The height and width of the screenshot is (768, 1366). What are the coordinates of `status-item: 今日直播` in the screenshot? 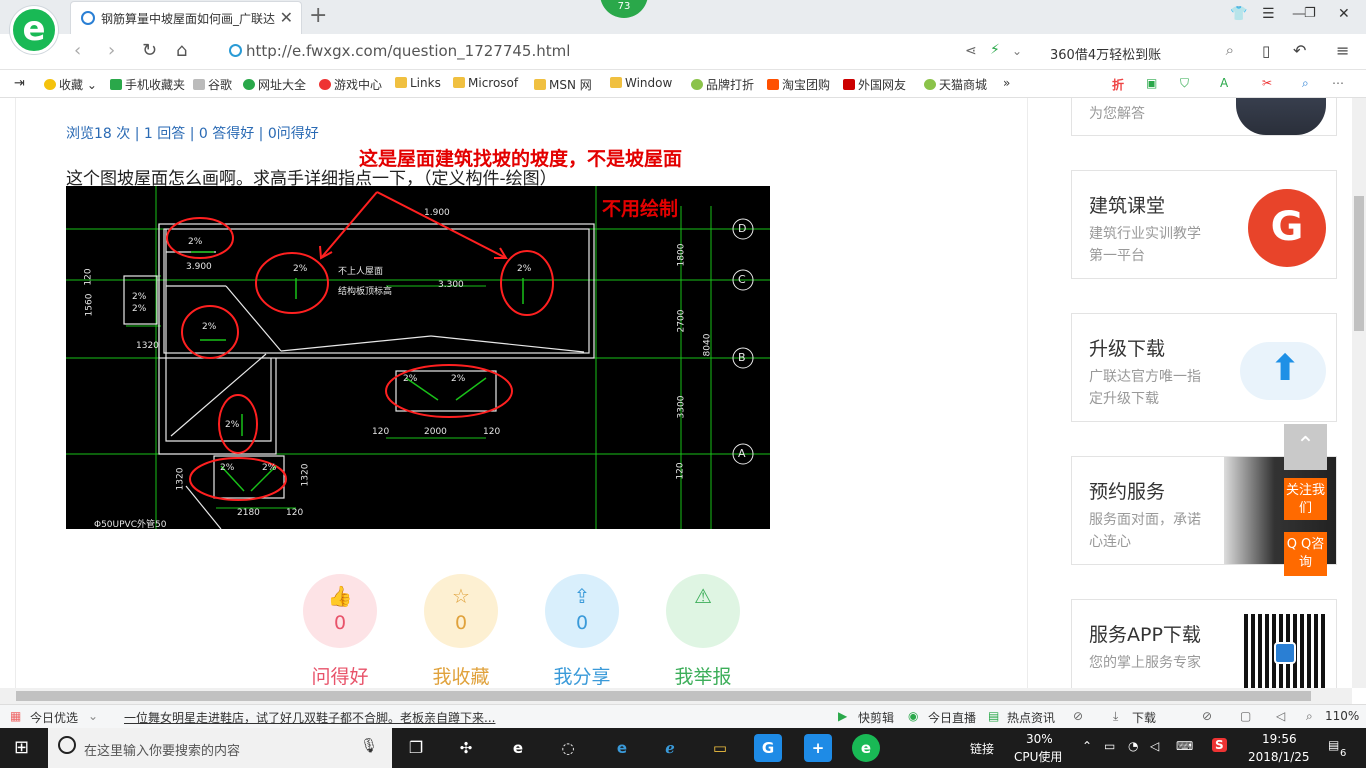 It's located at (952, 717).